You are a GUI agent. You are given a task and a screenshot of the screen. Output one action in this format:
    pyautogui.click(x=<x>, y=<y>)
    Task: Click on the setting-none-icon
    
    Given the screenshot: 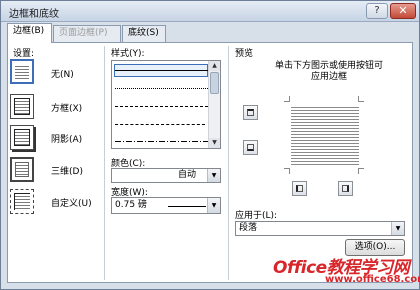 What is the action you would take?
    pyautogui.click(x=22, y=71)
    